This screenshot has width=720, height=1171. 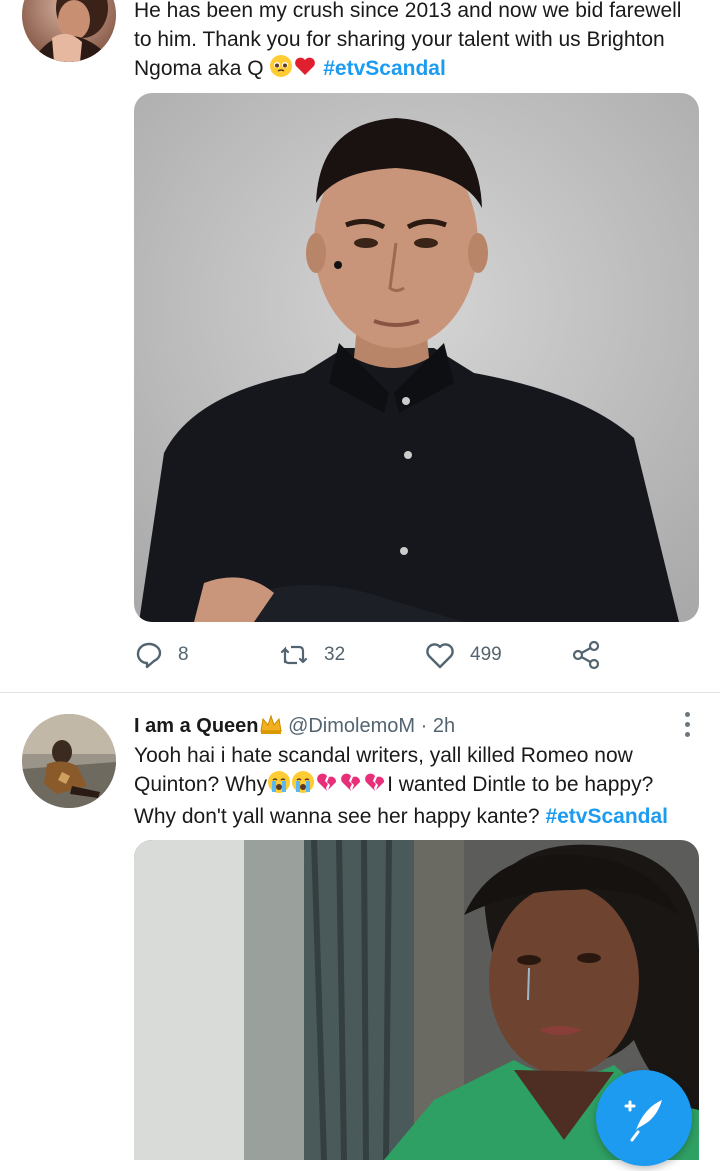 I want to click on pleading-face-emoji-icon, so click(x=281, y=70).